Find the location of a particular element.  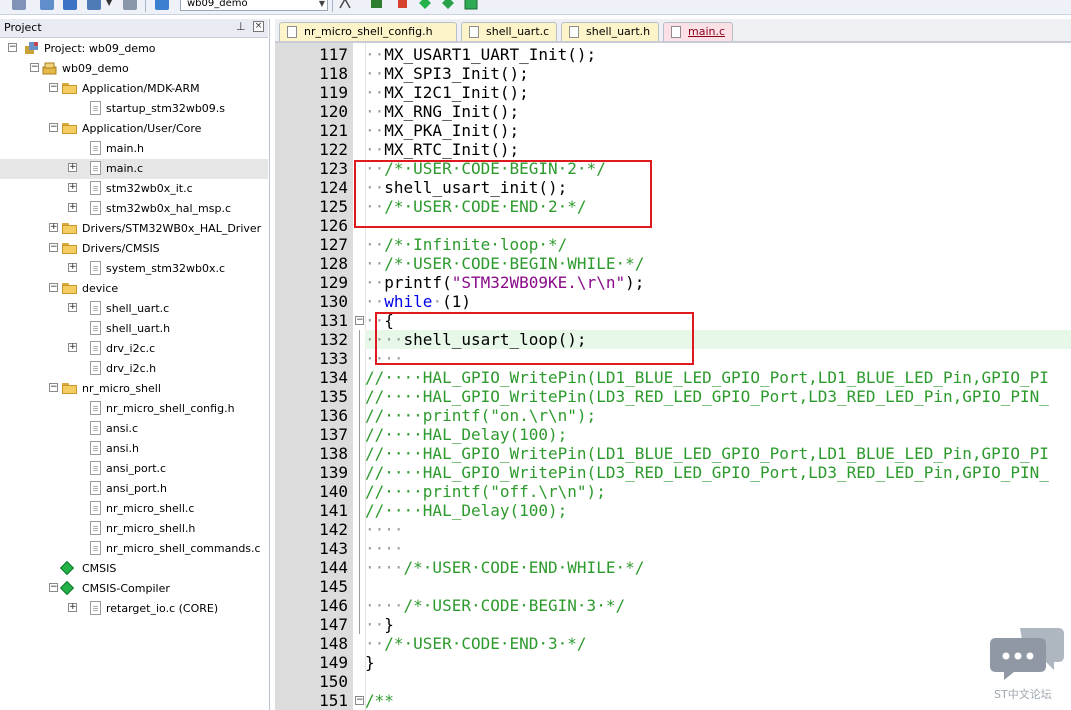

tree-item: CMSIS is located at coordinates (134, 569).